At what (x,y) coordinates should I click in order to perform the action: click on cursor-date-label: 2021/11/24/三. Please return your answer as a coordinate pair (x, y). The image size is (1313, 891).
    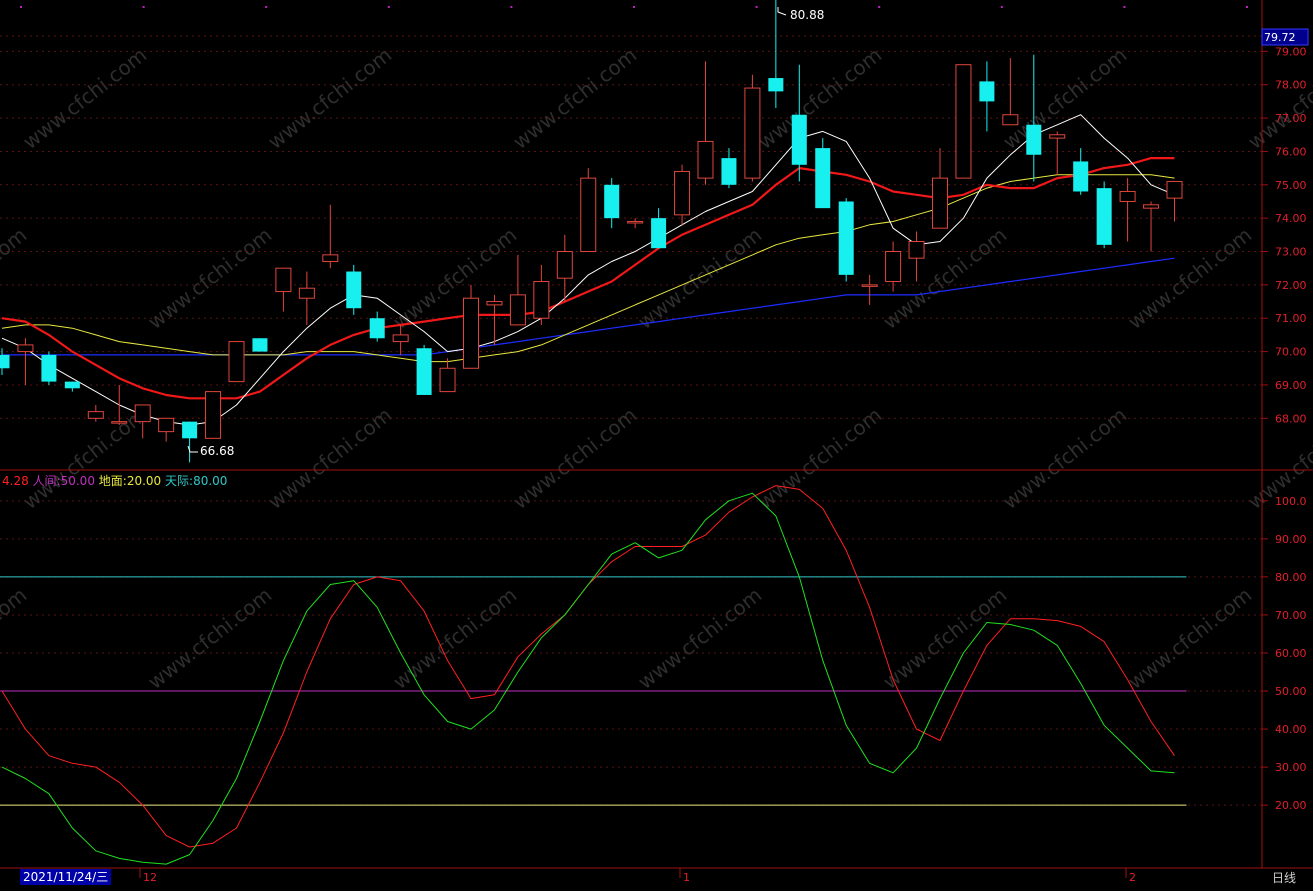
    Looking at the image, I should click on (66, 877).